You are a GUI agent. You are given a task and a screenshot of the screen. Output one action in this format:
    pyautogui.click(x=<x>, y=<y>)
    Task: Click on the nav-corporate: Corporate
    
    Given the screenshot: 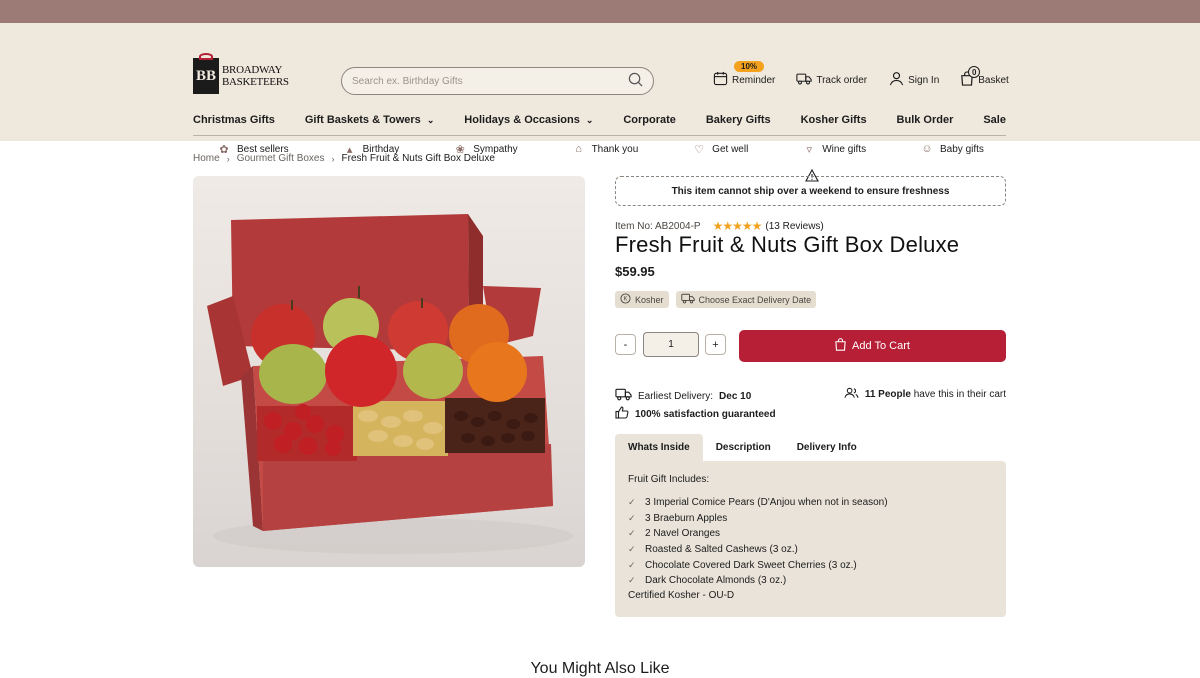 What is the action you would take?
    pyautogui.click(x=649, y=120)
    